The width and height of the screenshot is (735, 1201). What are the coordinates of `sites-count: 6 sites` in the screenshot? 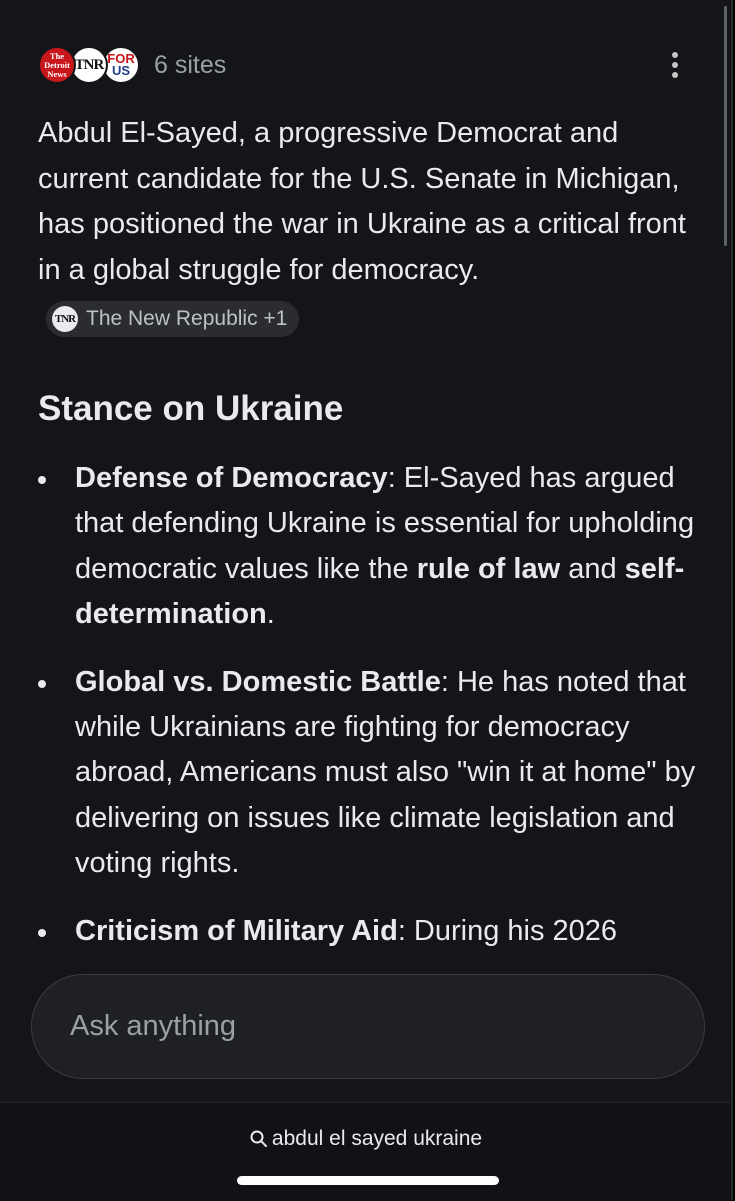 It's located at (190, 65).